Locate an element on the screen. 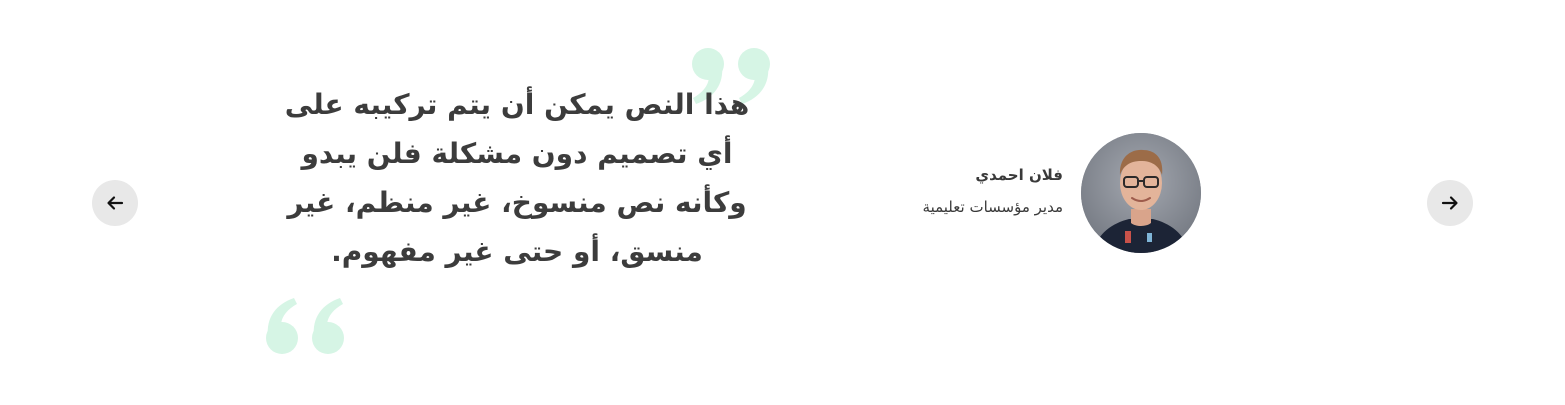 This screenshot has width=1565, height=405. author-info: فلان احمدي مدير مؤسسات تعليمية is located at coordinates (961, 192).